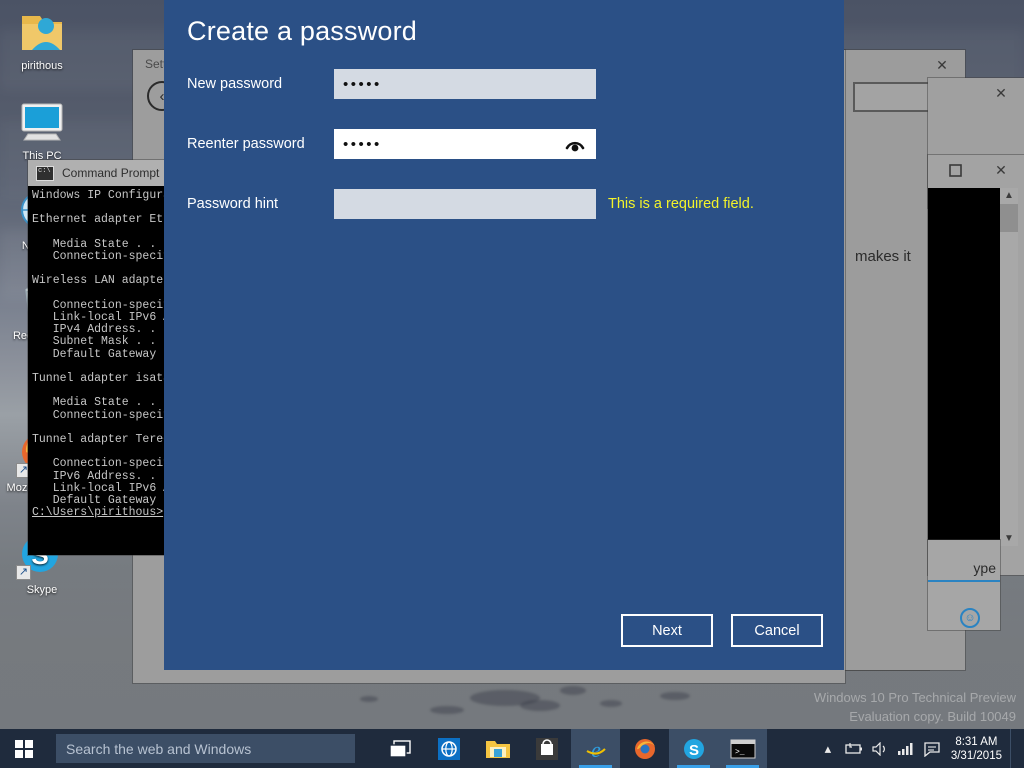 Image resolution: width=1024 pixels, height=768 pixels. What do you see at coordinates (955, 170) in the screenshot?
I see `maximize-icon` at bounding box center [955, 170].